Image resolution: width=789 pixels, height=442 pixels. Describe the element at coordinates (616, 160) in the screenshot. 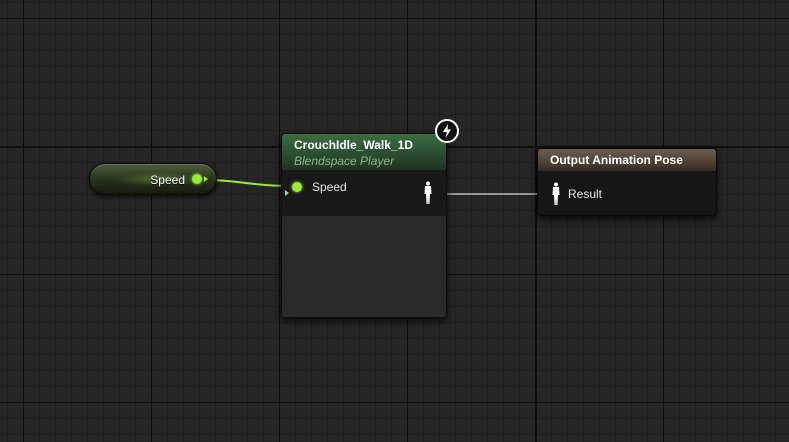

I see `node-title: Output Animation Pose` at that location.